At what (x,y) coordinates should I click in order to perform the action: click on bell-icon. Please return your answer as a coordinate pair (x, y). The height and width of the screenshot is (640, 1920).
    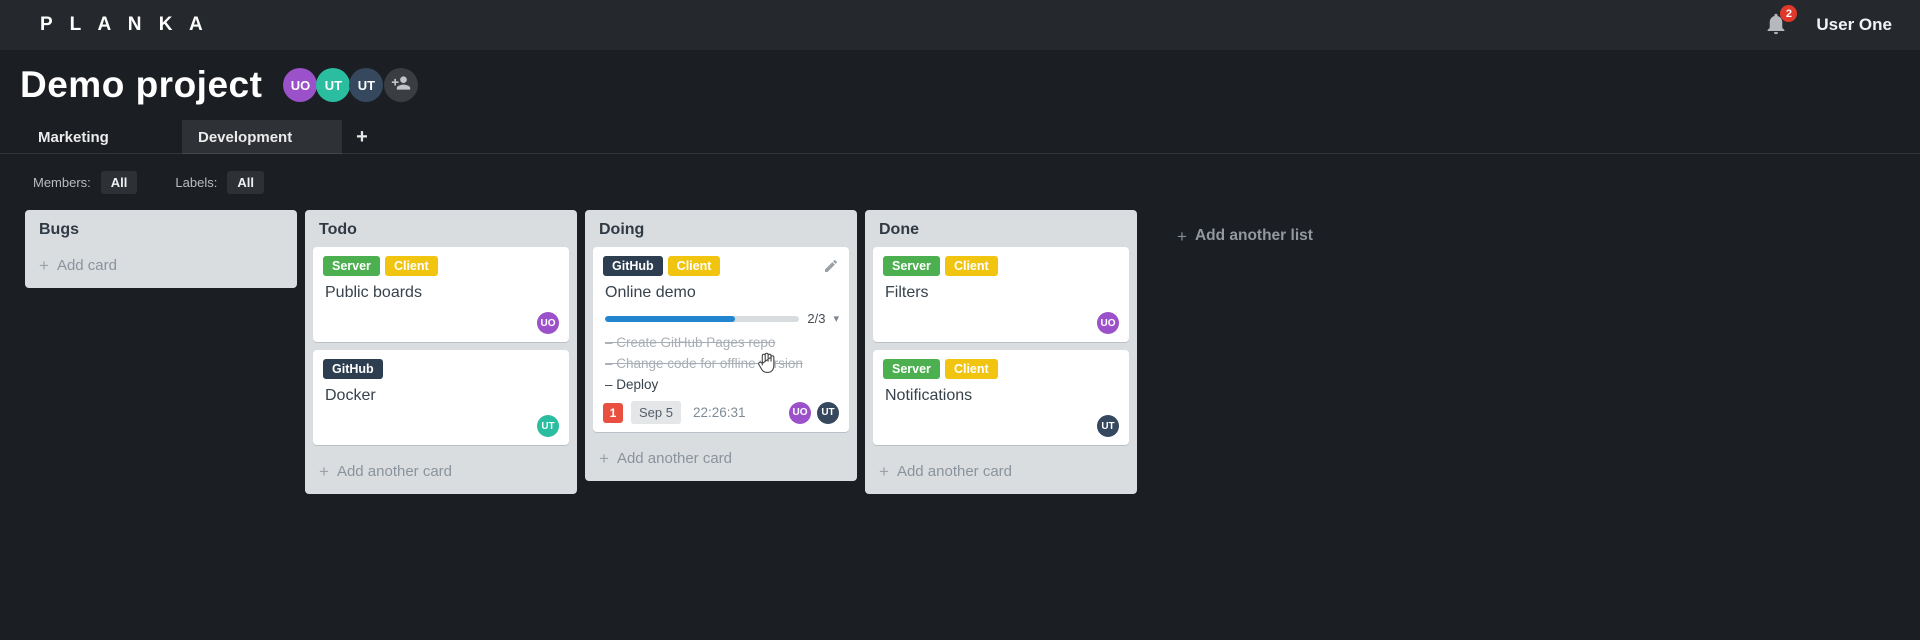
    Looking at the image, I should click on (1776, 26).